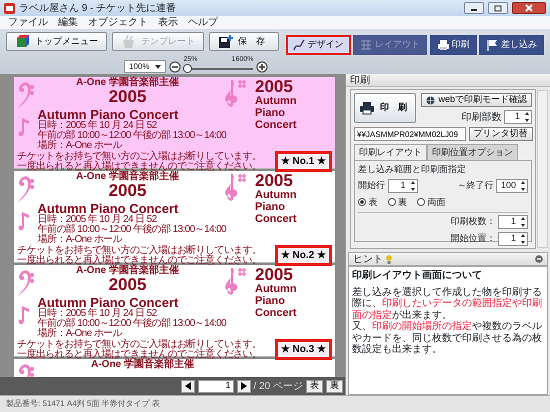  Describe the element at coordinates (314, 386) in the screenshot. I see `side-button: 表` at that location.